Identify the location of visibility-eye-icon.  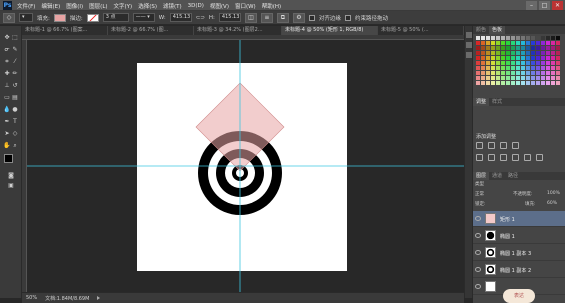
(478, 269).